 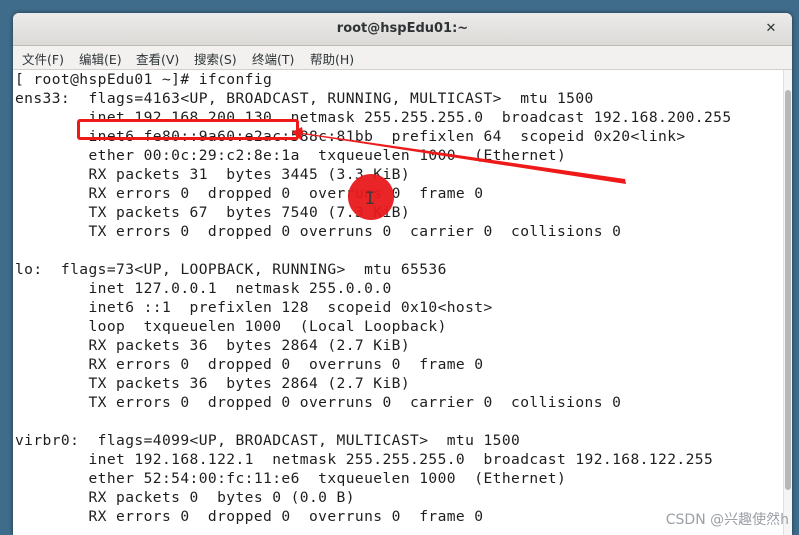 What do you see at coordinates (100, 58) in the screenshot?
I see `menu-edit: 编辑(E)` at bounding box center [100, 58].